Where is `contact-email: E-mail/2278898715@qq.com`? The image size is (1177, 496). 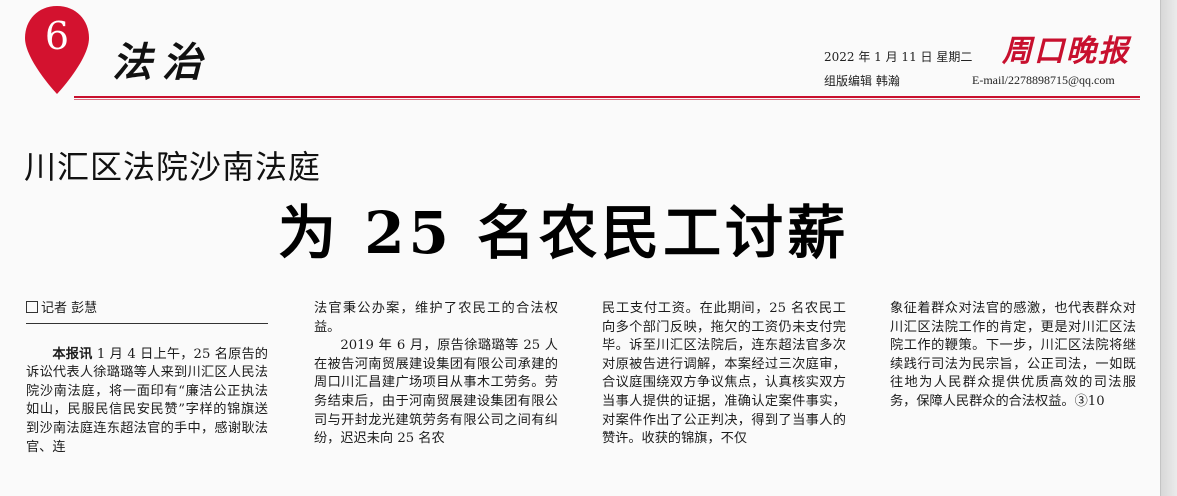 contact-email: E-mail/2278898715@qq.com is located at coordinates (1043, 80).